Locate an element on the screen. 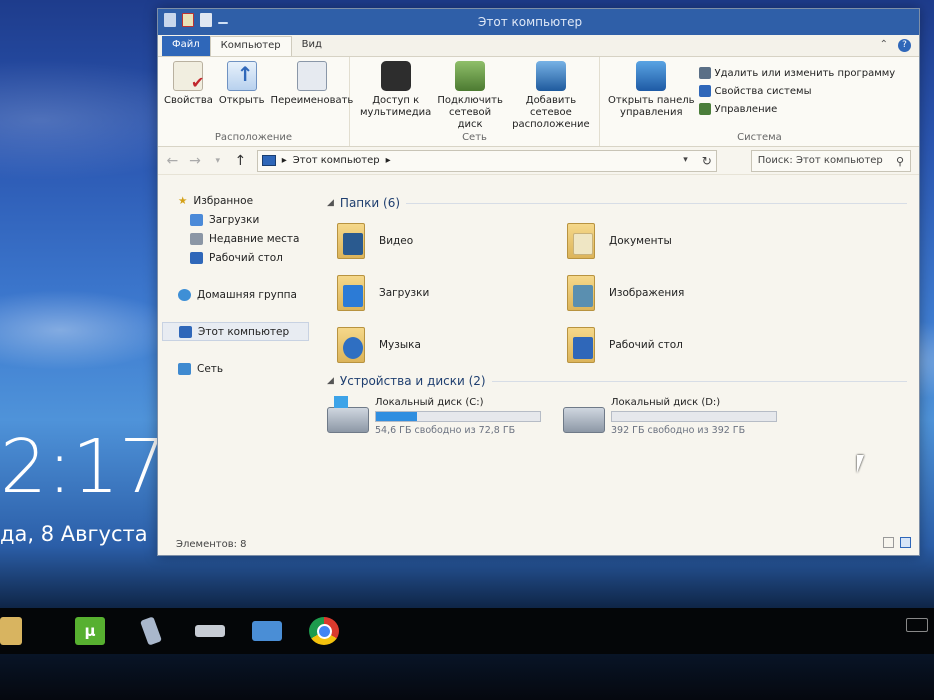 The image size is (934, 700). open-icon is located at coordinates (241, 76).